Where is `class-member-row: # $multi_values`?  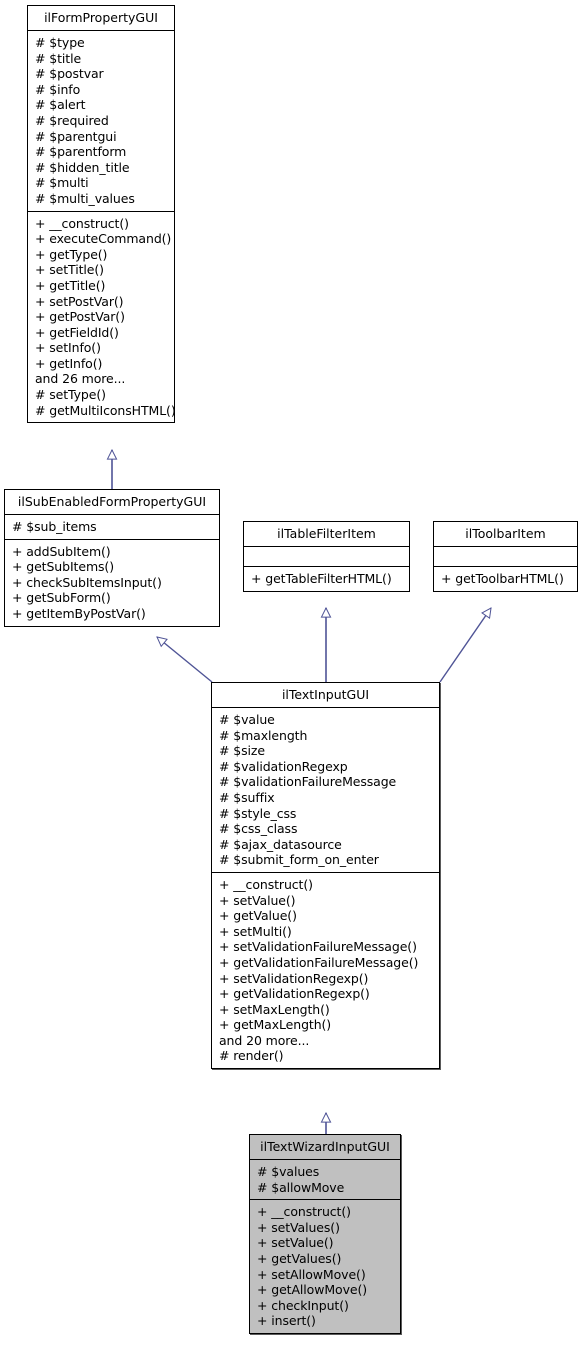 class-member-row: # $multi_values is located at coordinates (85, 198).